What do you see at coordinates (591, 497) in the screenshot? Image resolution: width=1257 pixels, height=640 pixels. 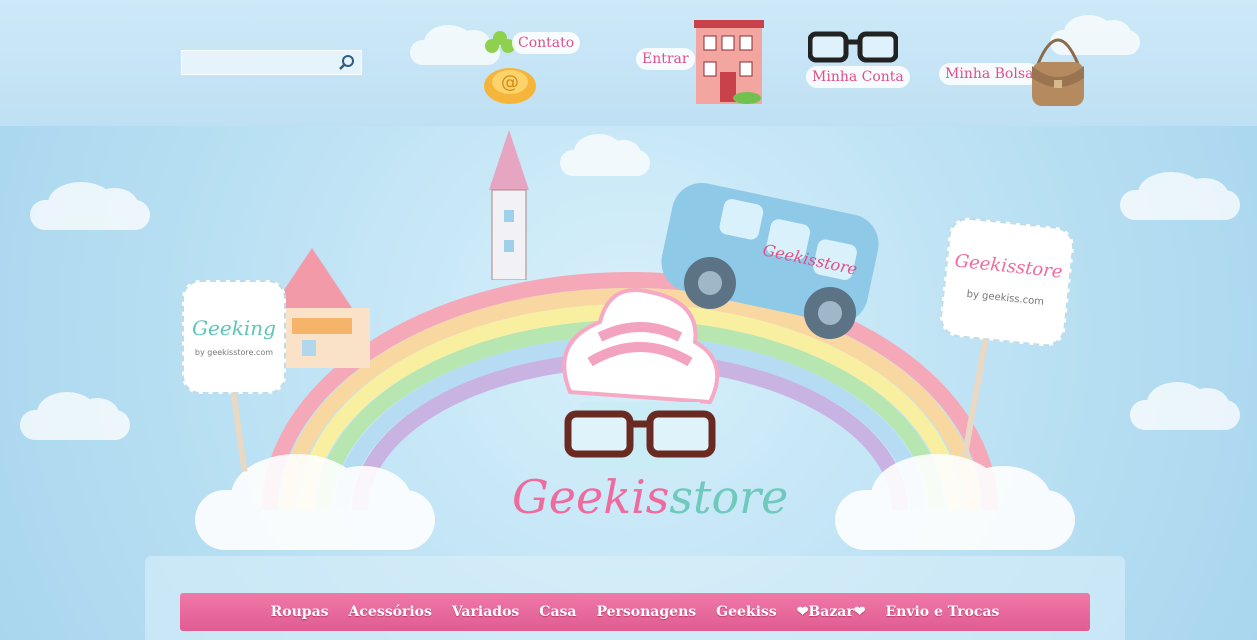 I see `logo-text-geekis: Geekis` at bounding box center [591, 497].